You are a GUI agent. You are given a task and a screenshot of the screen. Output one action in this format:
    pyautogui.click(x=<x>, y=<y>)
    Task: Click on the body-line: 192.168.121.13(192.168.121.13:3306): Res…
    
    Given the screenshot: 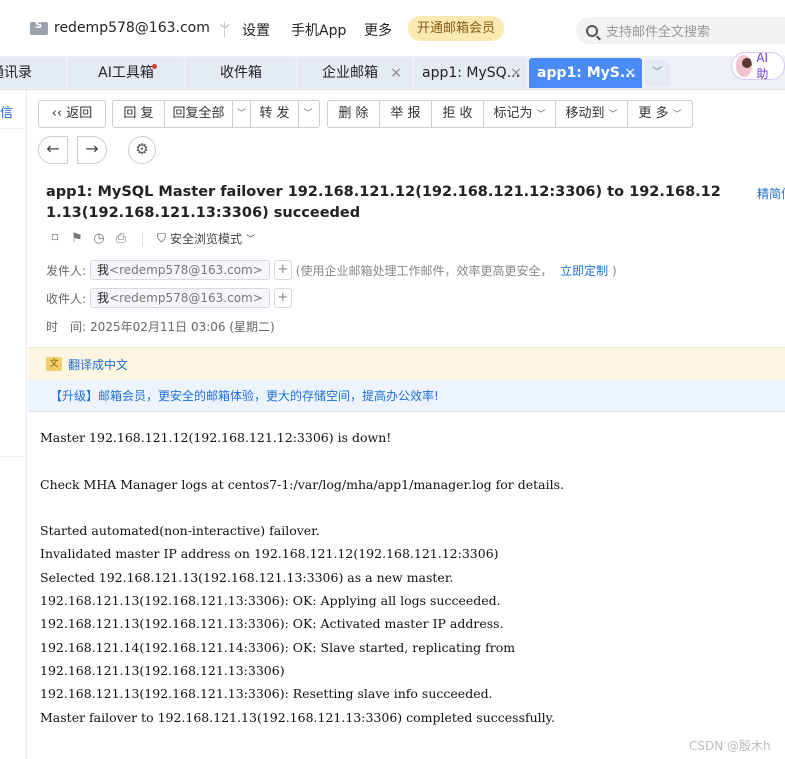 What is the action you would take?
    pyautogui.click(x=266, y=694)
    